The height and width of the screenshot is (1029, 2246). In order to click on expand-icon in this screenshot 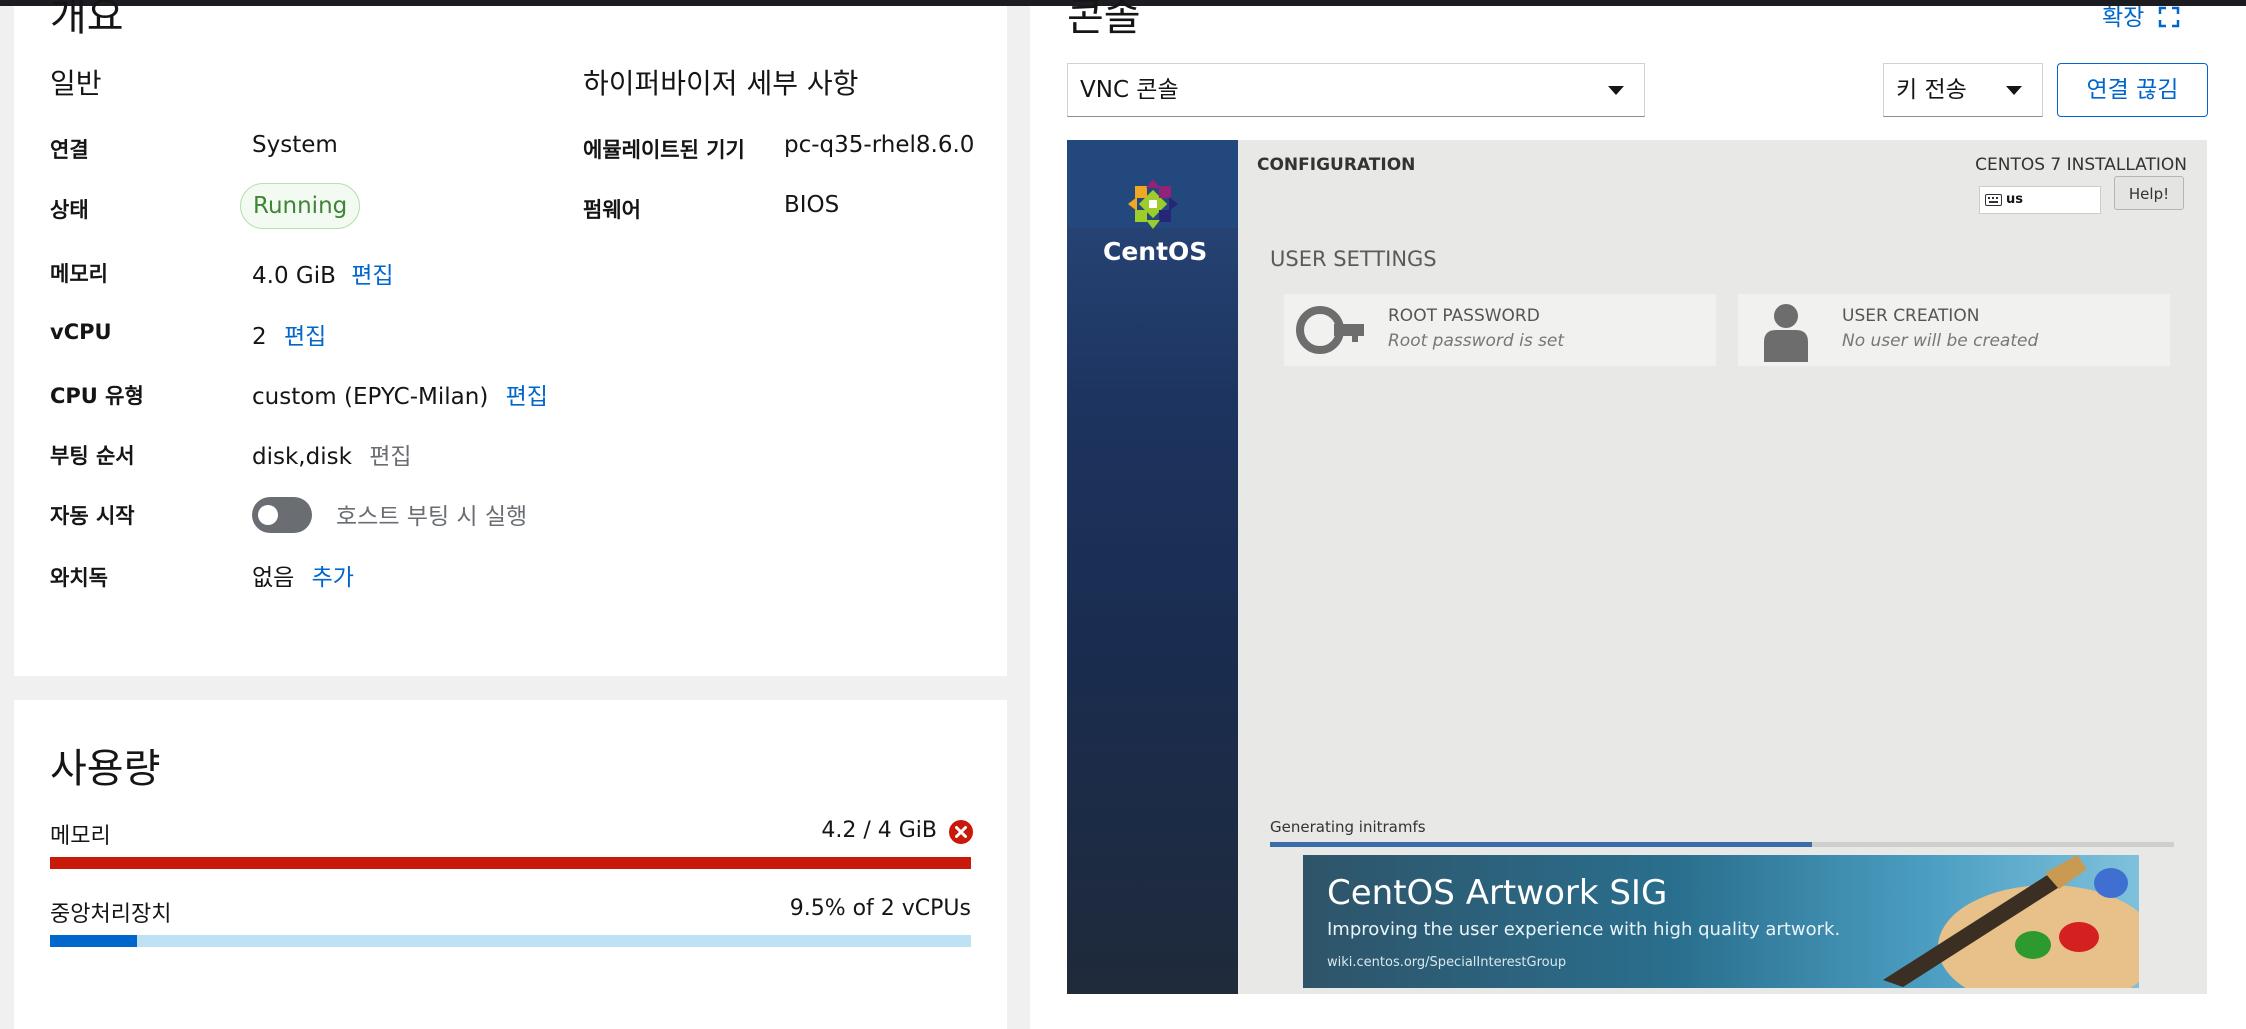, I will do `click(2168, 17)`.